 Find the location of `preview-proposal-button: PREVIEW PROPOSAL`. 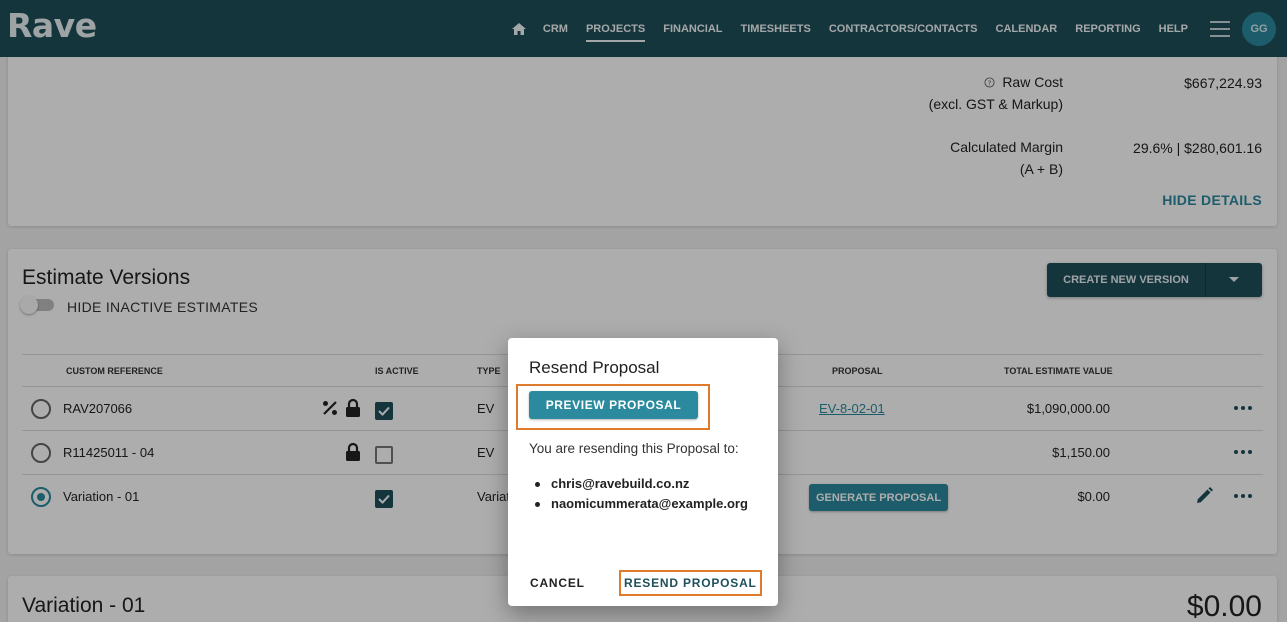

preview-proposal-button: PREVIEW PROPOSAL is located at coordinates (613, 405).